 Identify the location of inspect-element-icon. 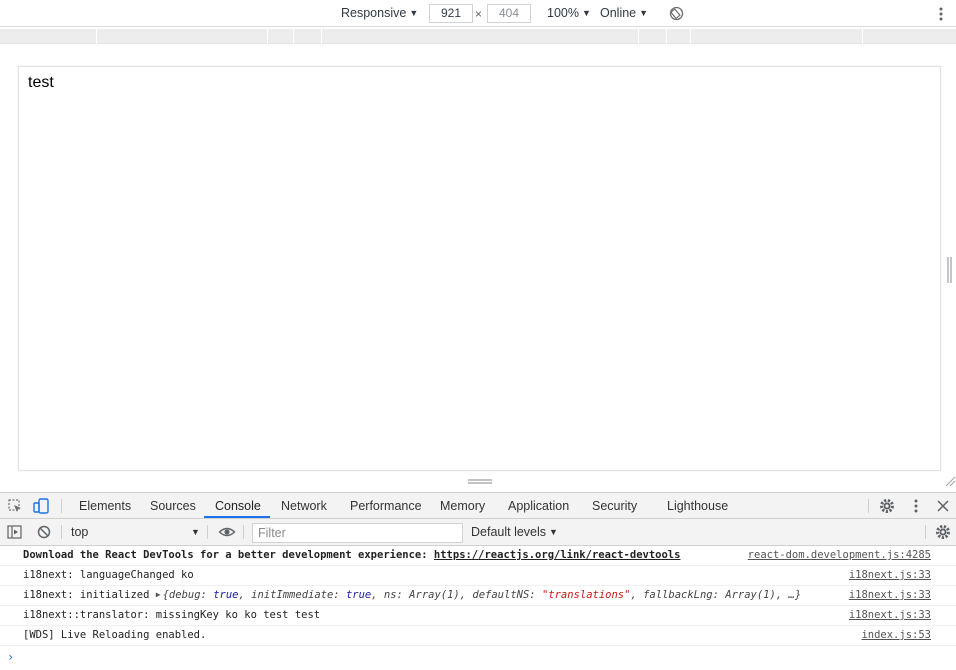
(15, 506).